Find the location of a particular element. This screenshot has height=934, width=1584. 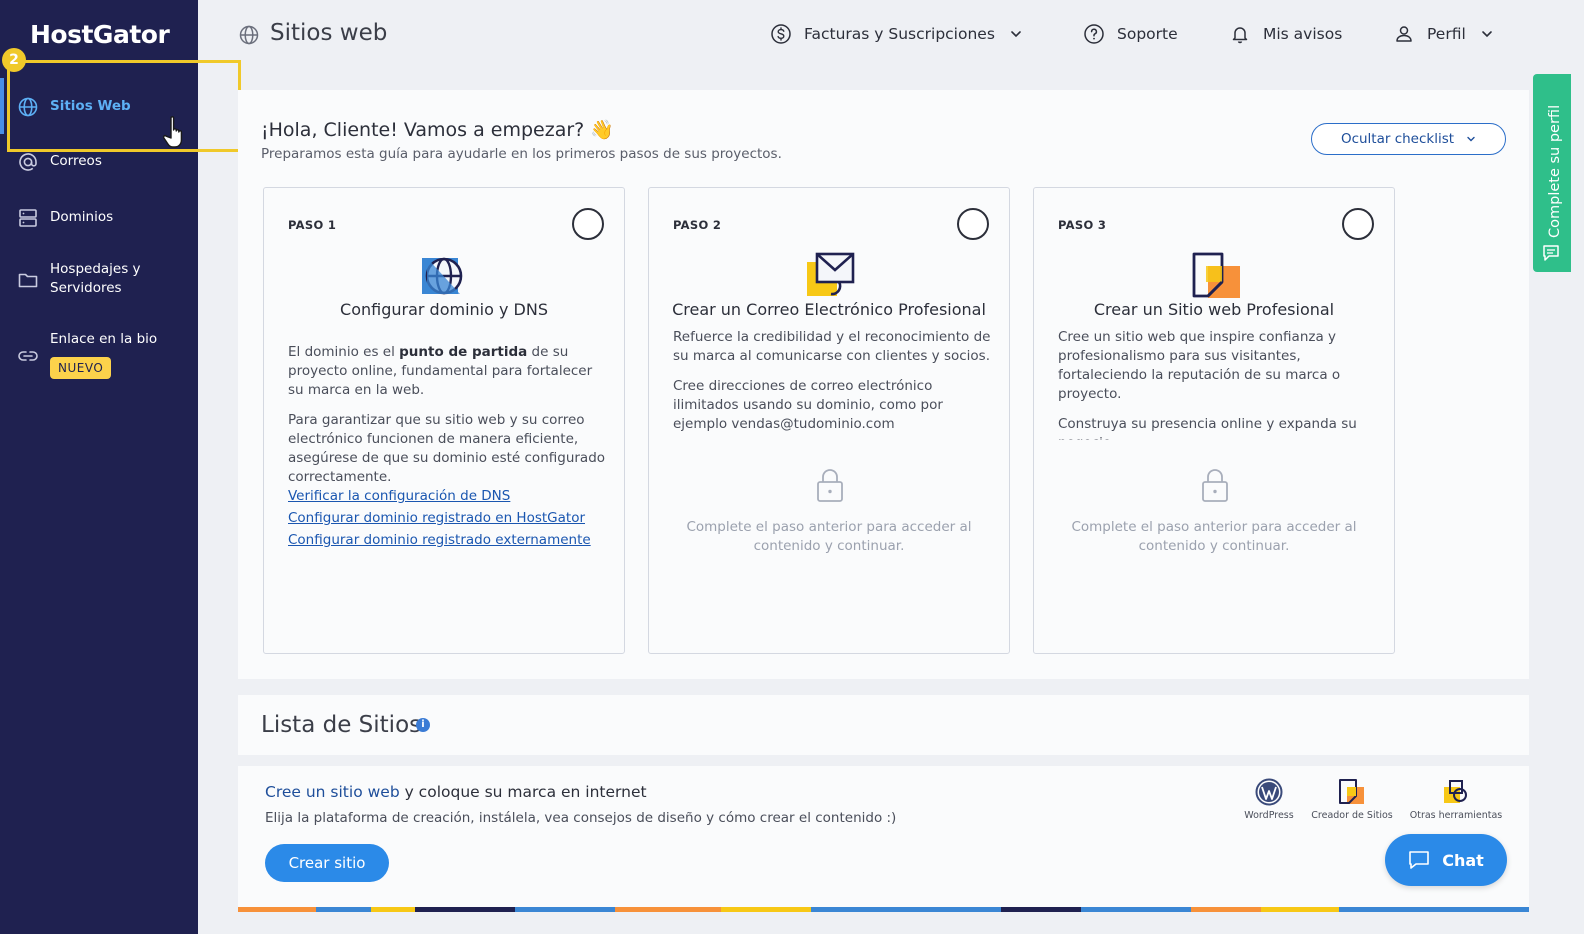

profile-label: Perfil is located at coordinates (1446, 34).